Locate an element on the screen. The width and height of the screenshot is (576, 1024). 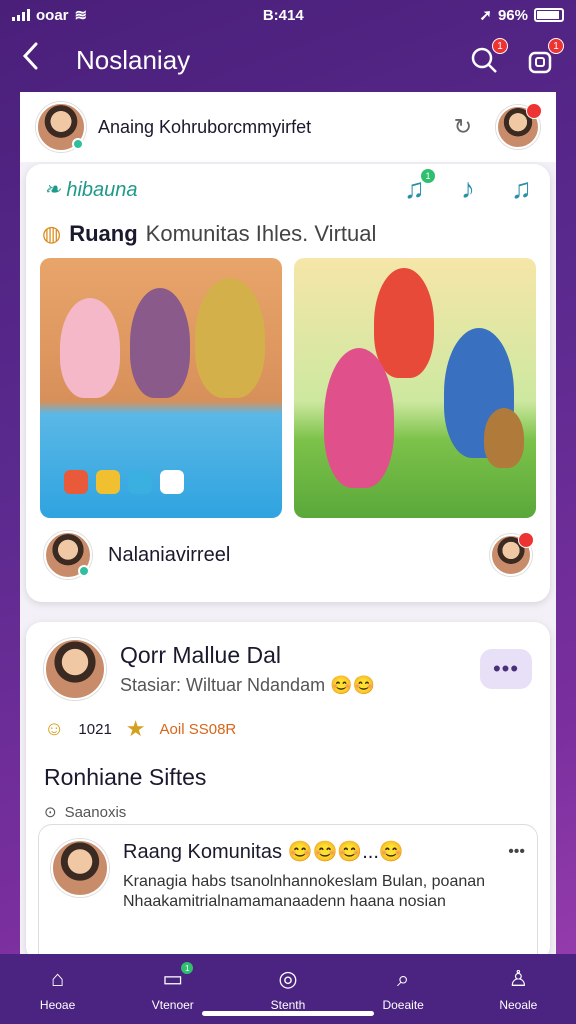
leaf-icon: ❧ is located at coordinates (52, 189).